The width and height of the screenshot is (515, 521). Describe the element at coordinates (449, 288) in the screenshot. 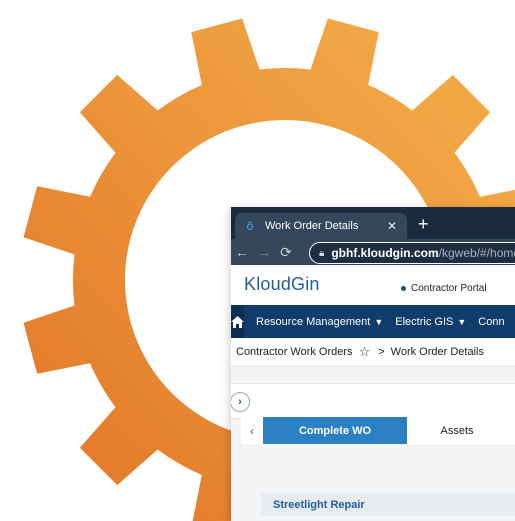

I see `portal-label: Contractor Portal` at that location.